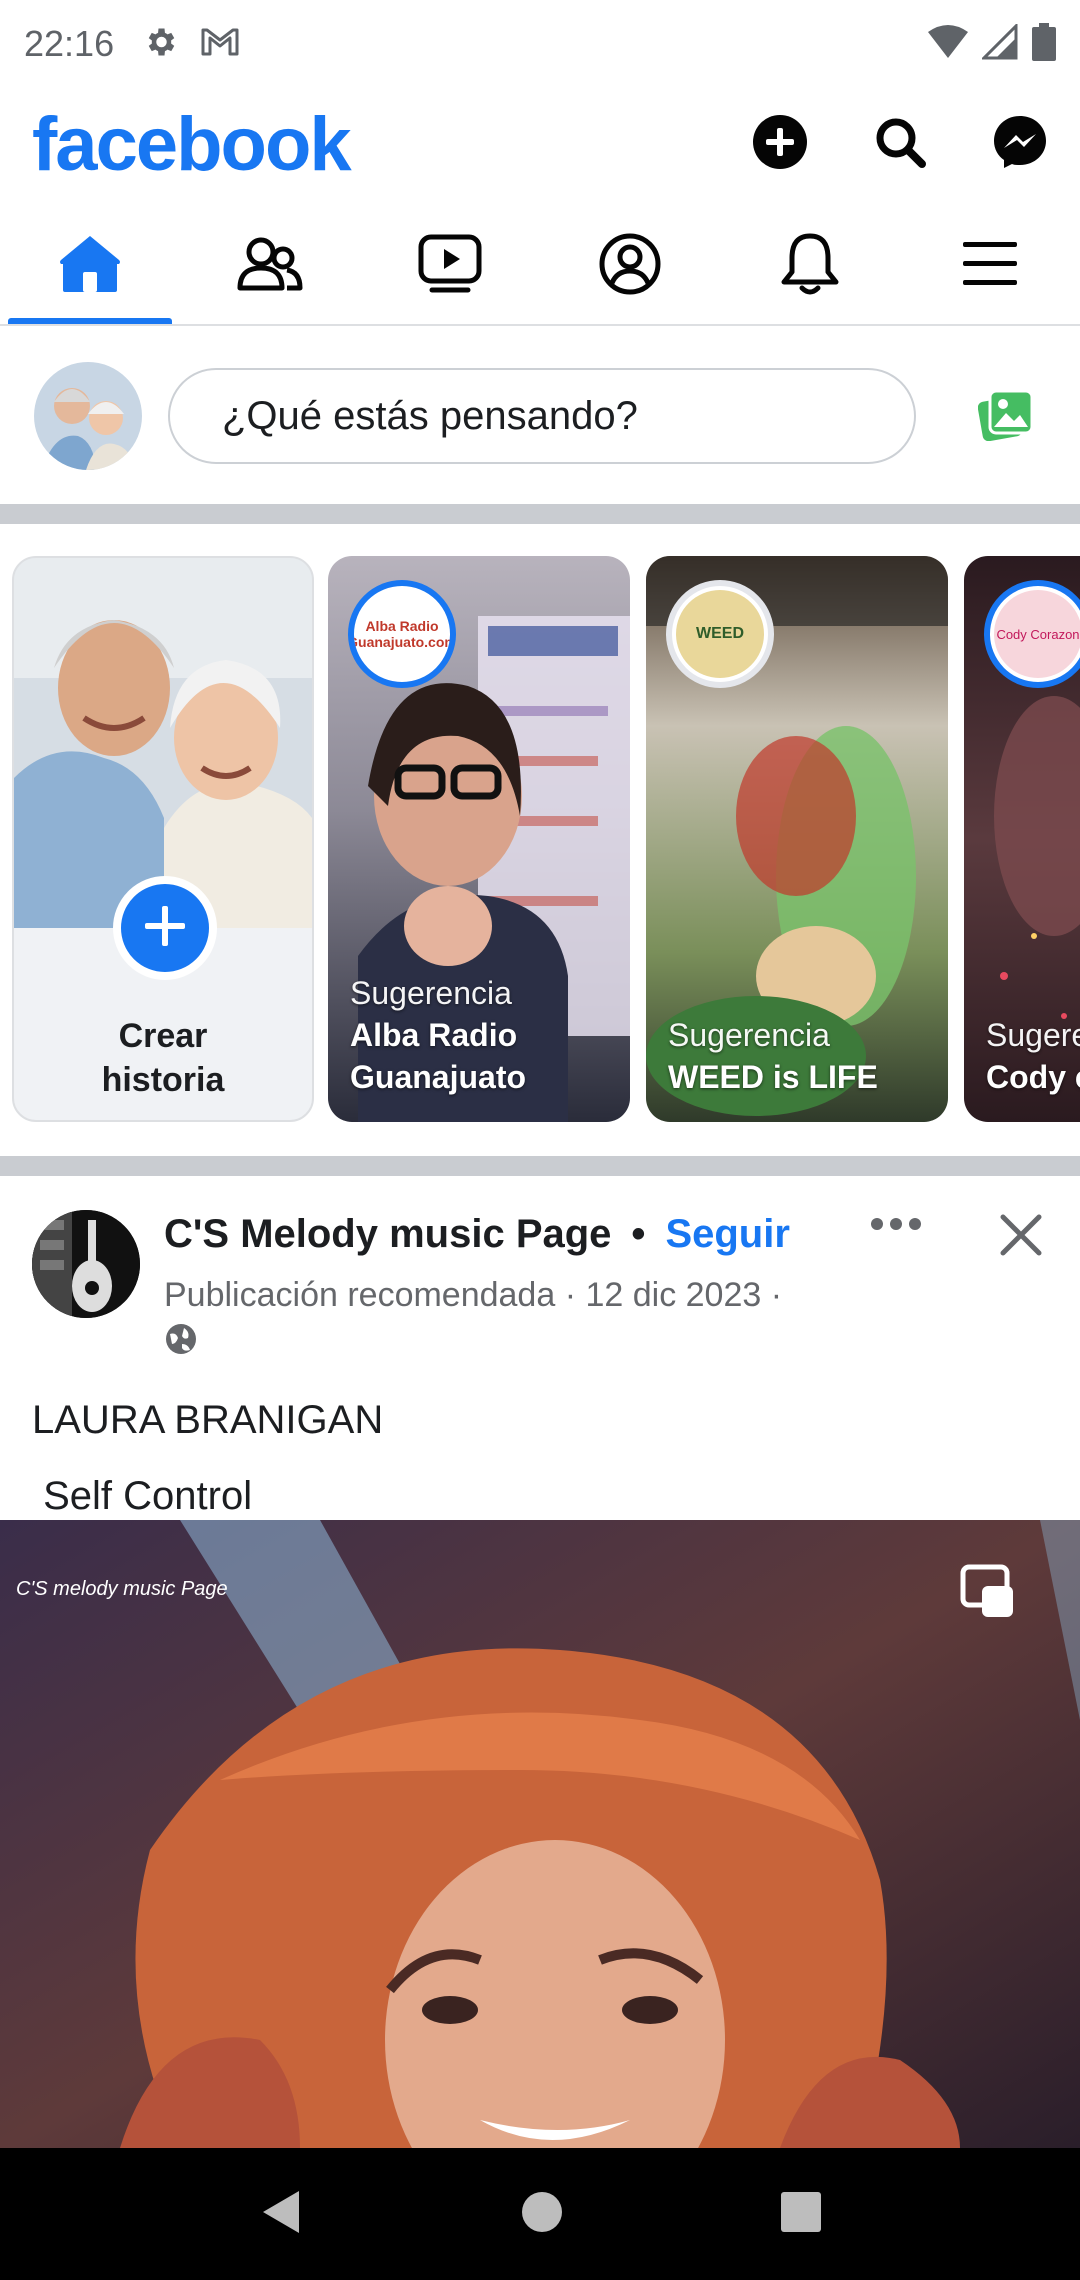 Image resolution: width=1080 pixels, height=2280 pixels. I want to click on story-caption: Sugere Cody c, so click(1033, 1056).